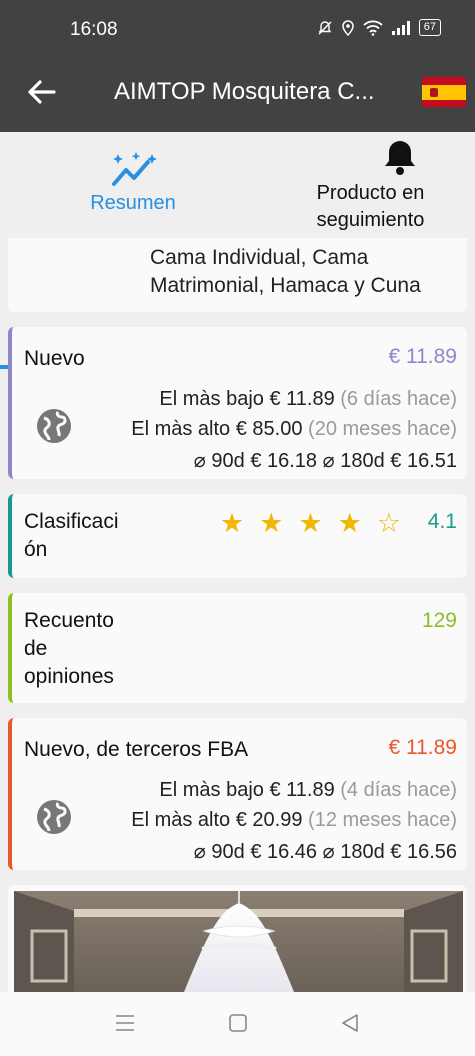 This screenshot has height=1056, width=475. I want to click on wifi-icon, so click(373, 28).